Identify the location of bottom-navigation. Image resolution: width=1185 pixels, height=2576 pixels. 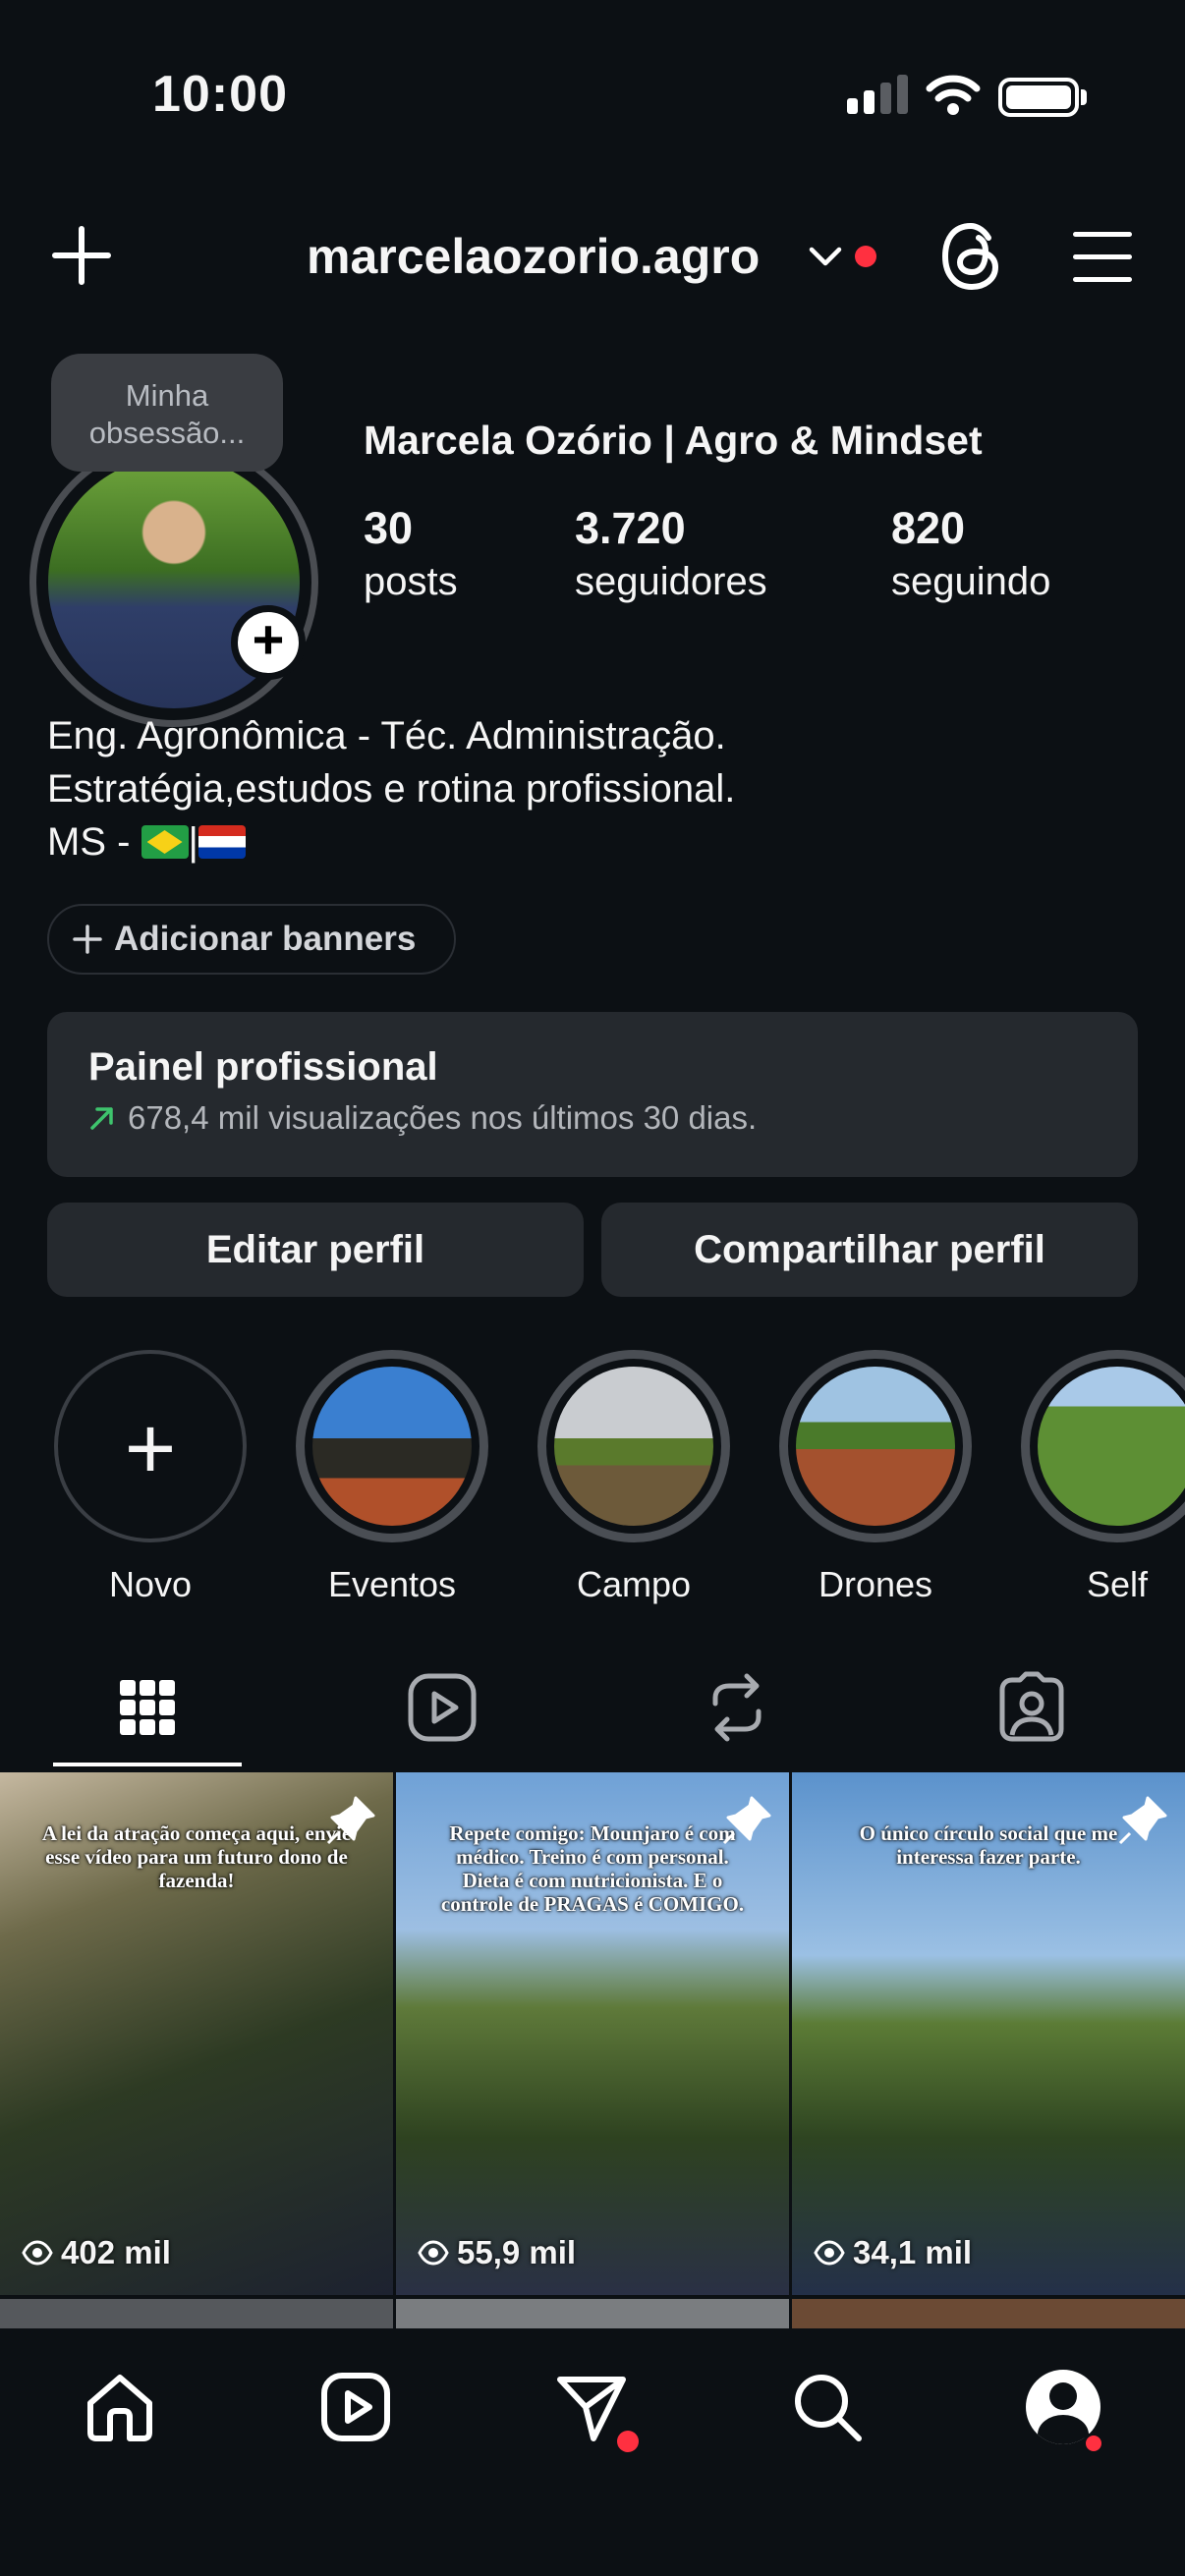
(592, 2452).